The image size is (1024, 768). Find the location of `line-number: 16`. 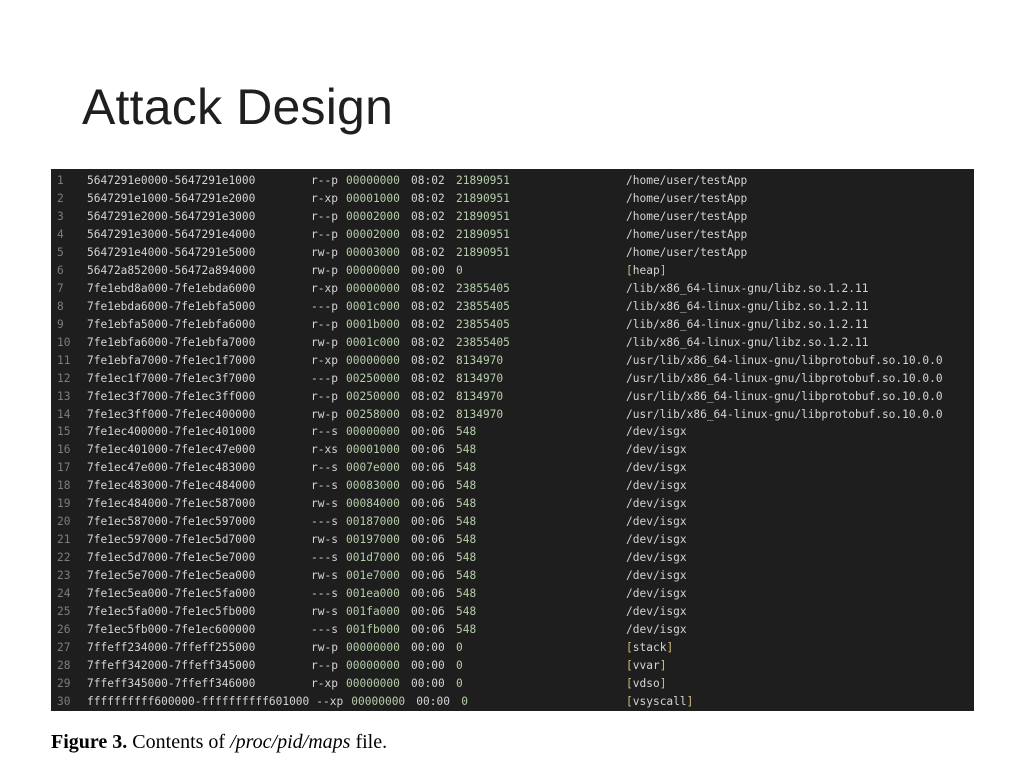

line-number: 16 is located at coordinates (64, 450).